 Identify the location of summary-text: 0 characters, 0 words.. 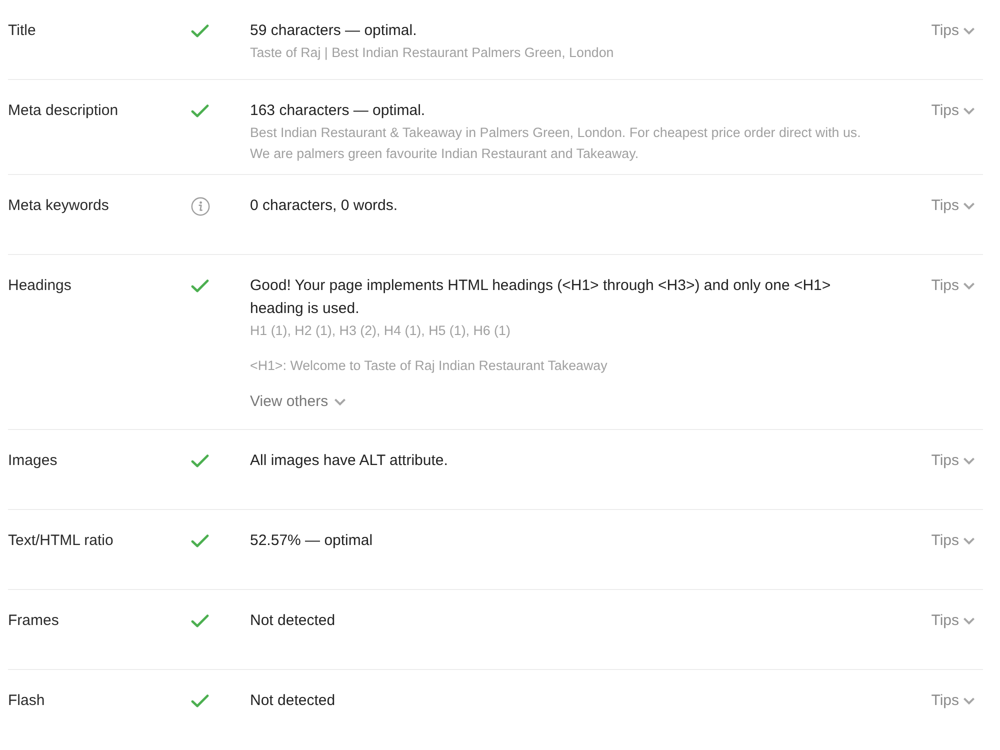
(324, 206).